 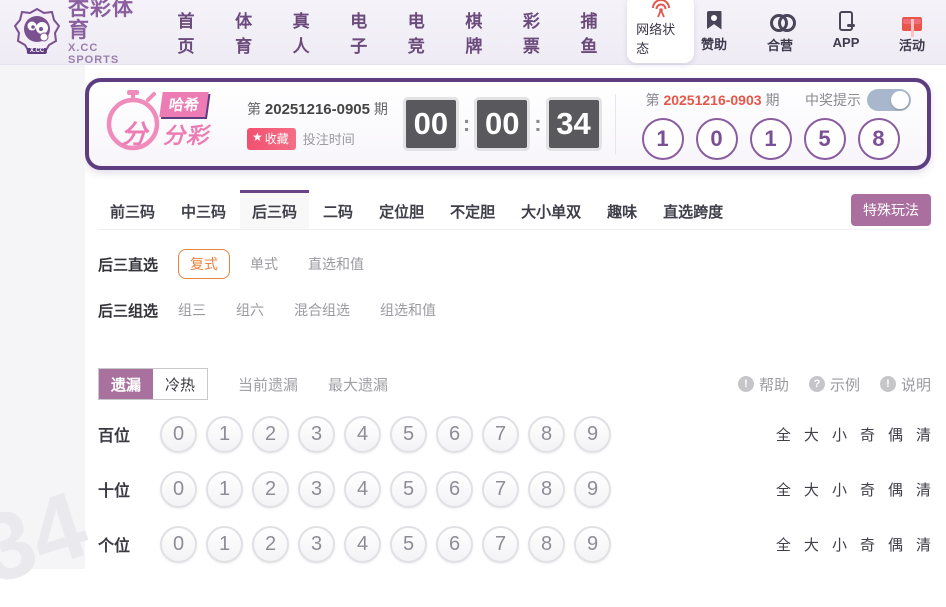 What do you see at coordinates (480, 32) in the screenshot?
I see `nav-item: 棋牌` at bounding box center [480, 32].